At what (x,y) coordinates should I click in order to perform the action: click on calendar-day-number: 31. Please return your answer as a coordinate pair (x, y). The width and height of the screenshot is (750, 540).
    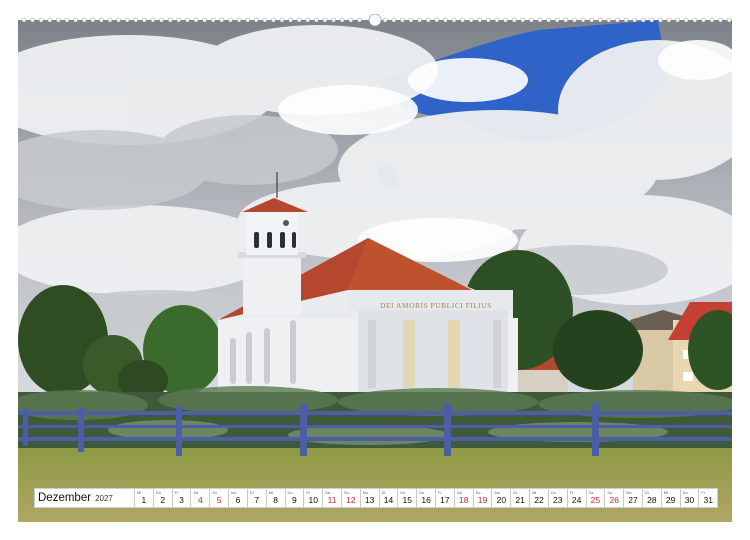
    Looking at the image, I should click on (708, 500).